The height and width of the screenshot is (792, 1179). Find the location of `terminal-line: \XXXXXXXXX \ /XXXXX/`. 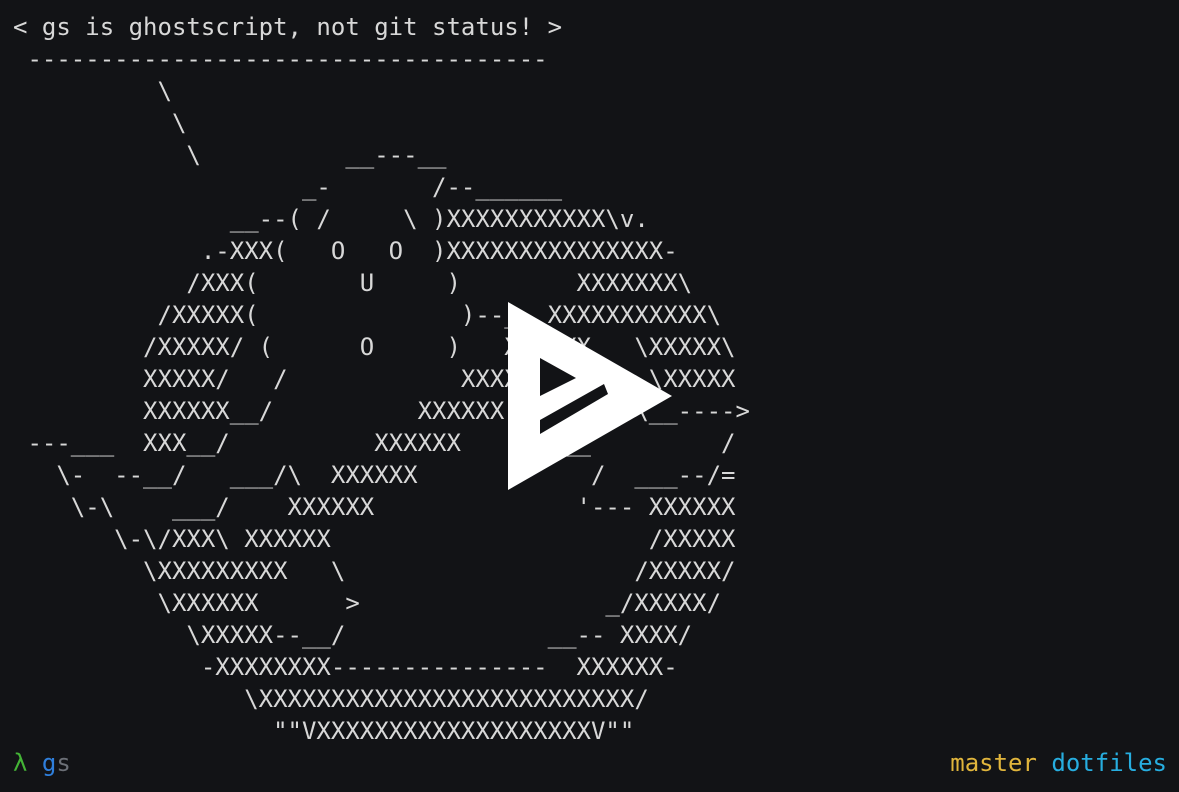

terminal-line: \XXXXXXXXX \ /XXXXX/ is located at coordinates (374, 571).